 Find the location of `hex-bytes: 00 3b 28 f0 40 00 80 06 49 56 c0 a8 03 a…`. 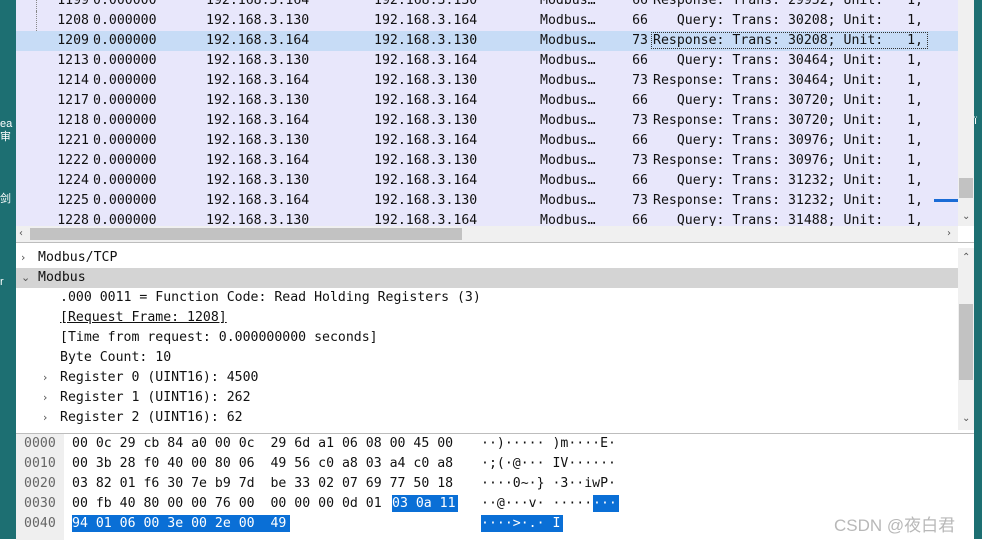

hex-bytes: 00 3b 28 f0 40 00 80 06 49 56 c0 a8 03 a… is located at coordinates (263, 463).